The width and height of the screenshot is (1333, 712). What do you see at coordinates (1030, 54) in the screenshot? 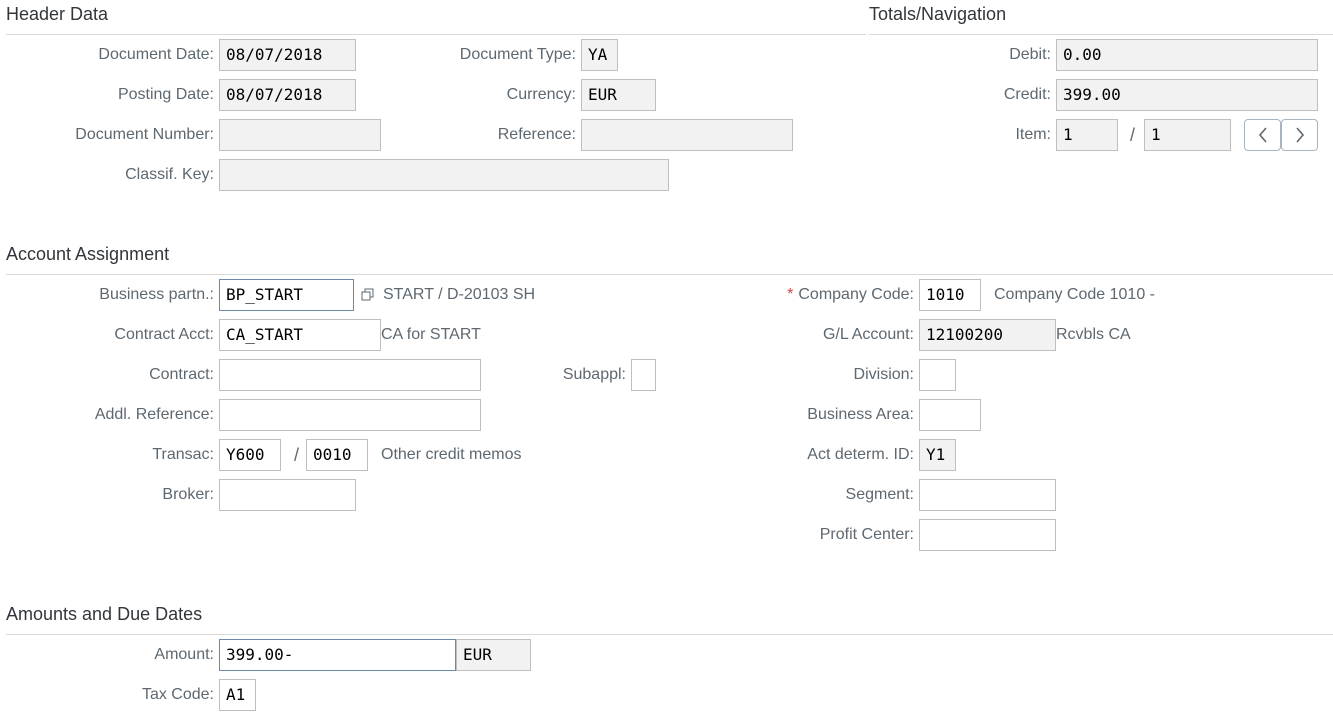
I see `debit-label: Debit:` at bounding box center [1030, 54].